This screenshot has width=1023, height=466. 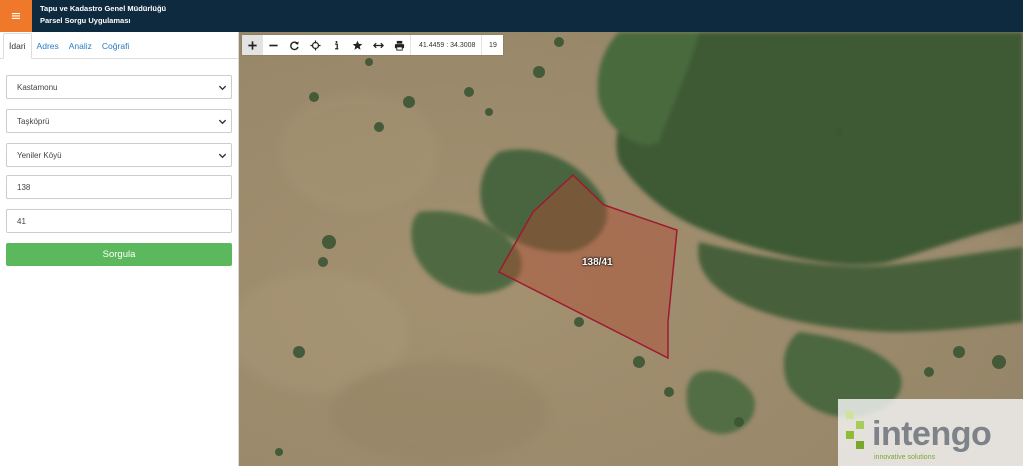 I want to click on app-title-line2: Parsel Sorgu Uygulaması, so click(x=85, y=20).